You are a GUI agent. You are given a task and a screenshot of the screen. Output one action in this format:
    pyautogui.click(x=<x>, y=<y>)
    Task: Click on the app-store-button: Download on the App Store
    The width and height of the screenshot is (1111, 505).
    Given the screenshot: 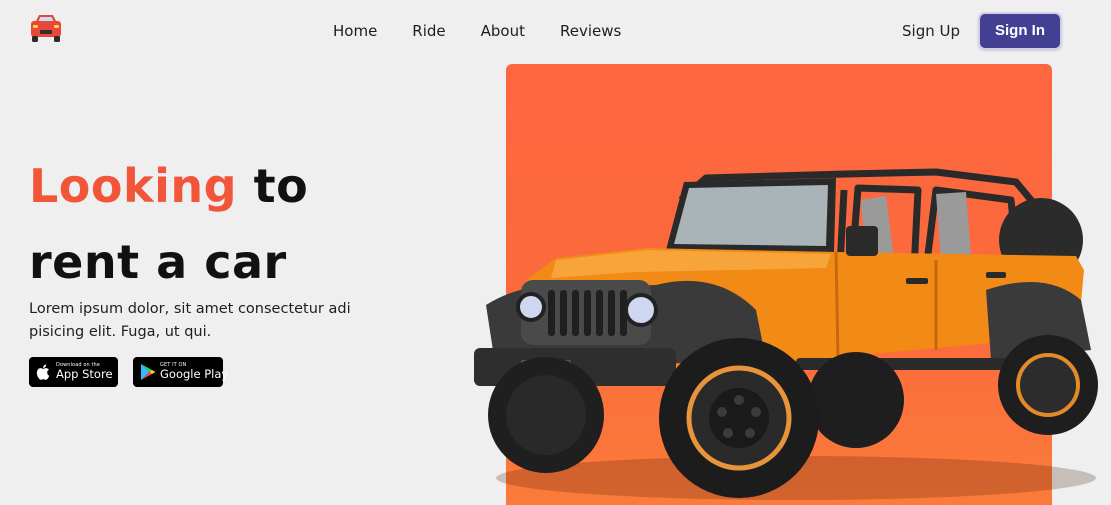 What is the action you would take?
    pyautogui.click(x=73, y=372)
    